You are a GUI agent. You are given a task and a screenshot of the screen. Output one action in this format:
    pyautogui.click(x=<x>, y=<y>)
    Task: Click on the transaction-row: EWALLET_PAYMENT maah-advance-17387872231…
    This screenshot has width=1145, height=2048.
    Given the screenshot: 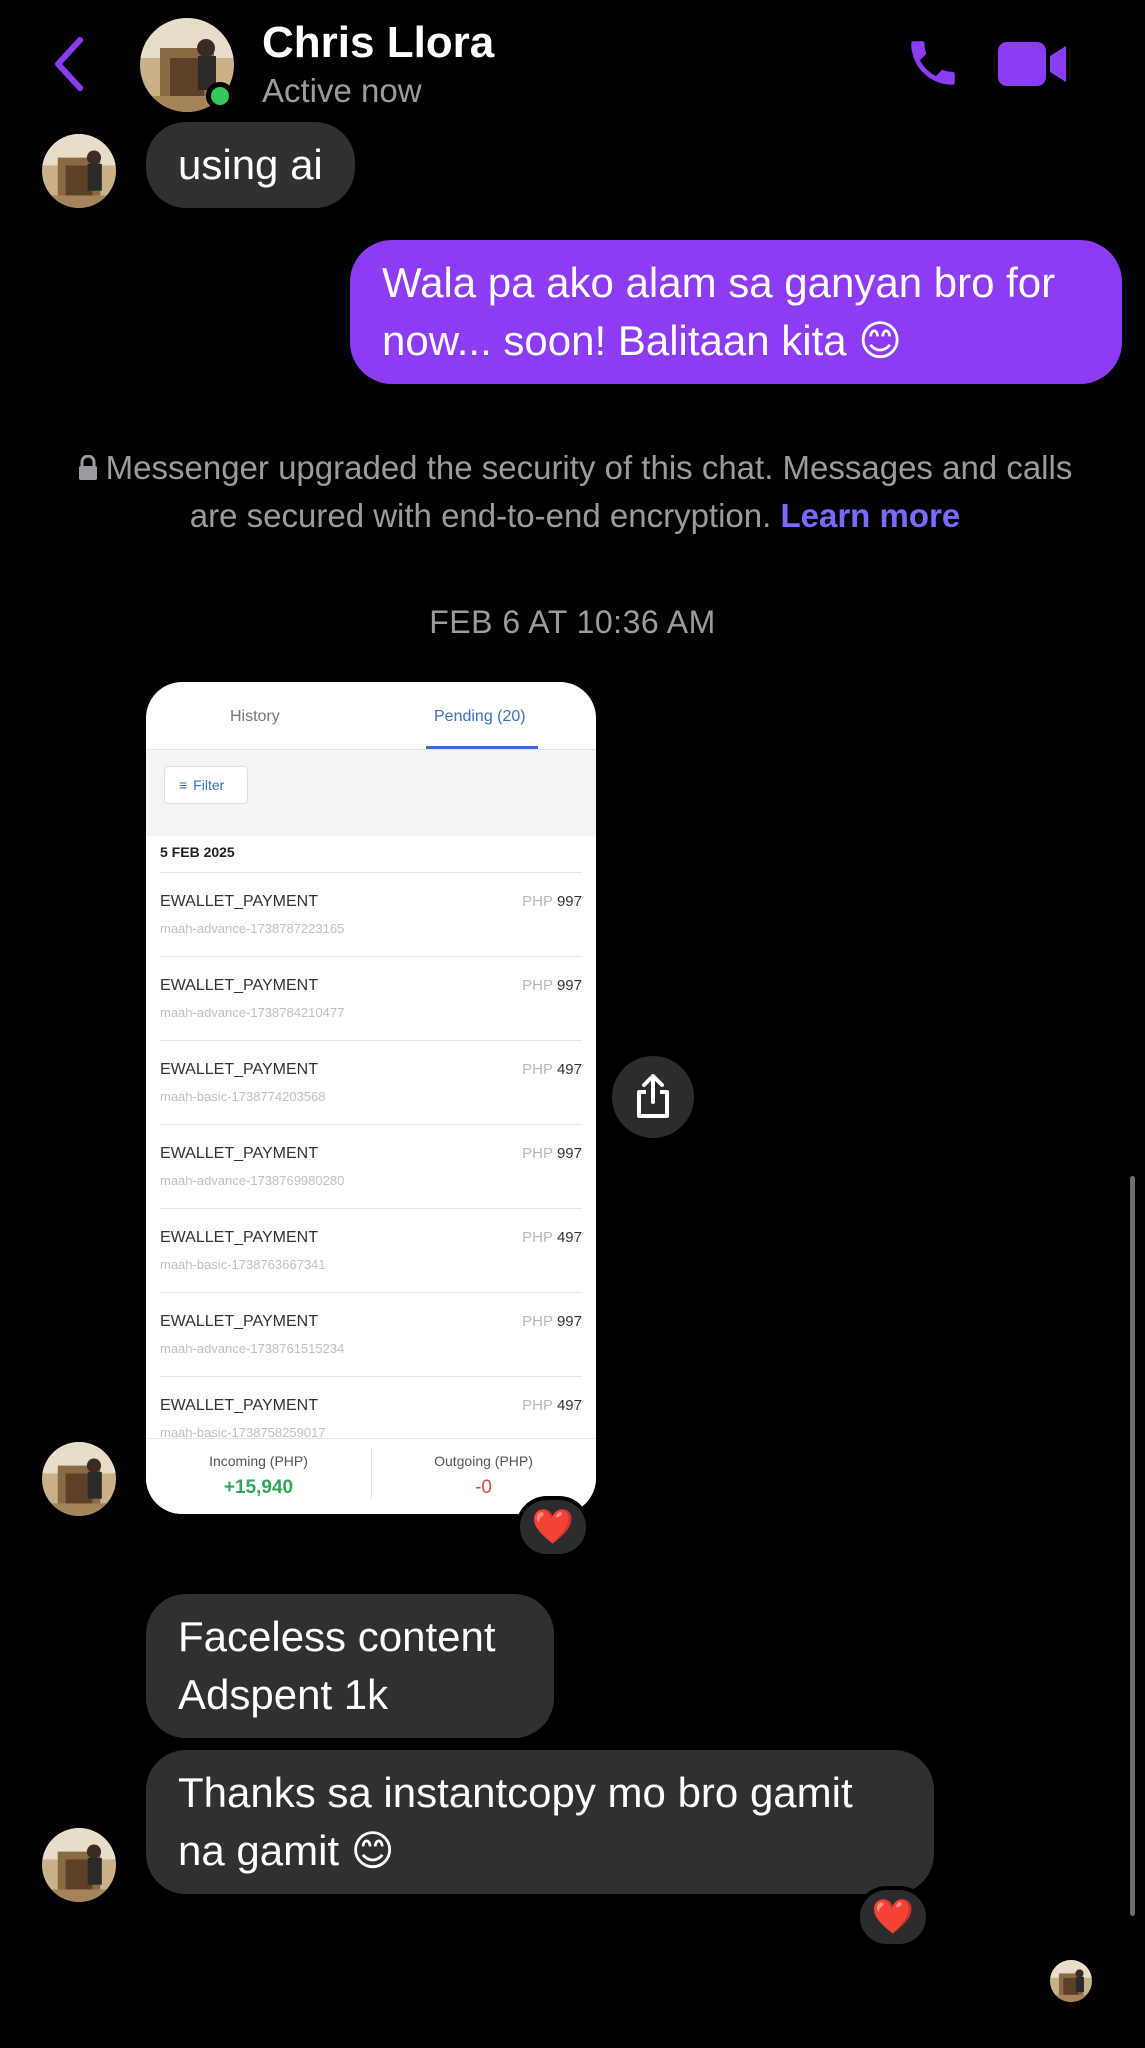 What is the action you would take?
    pyautogui.click(x=371, y=914)
    